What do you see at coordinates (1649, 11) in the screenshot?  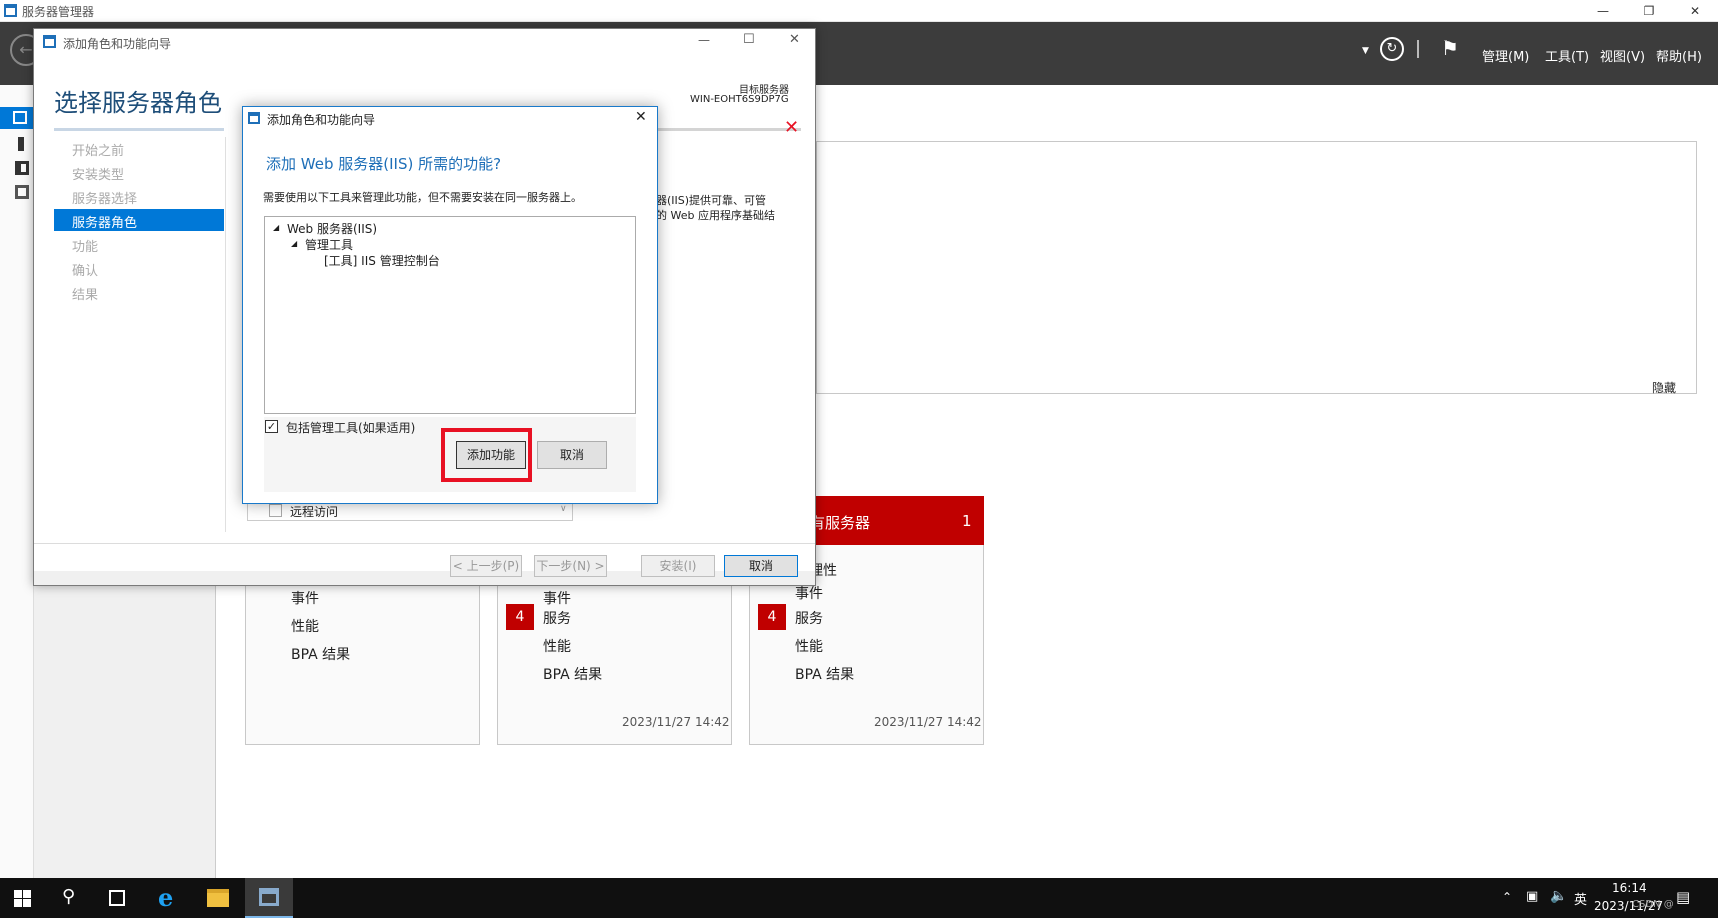 I see `restore-button: ❐` at bounding box center [1649, 11].